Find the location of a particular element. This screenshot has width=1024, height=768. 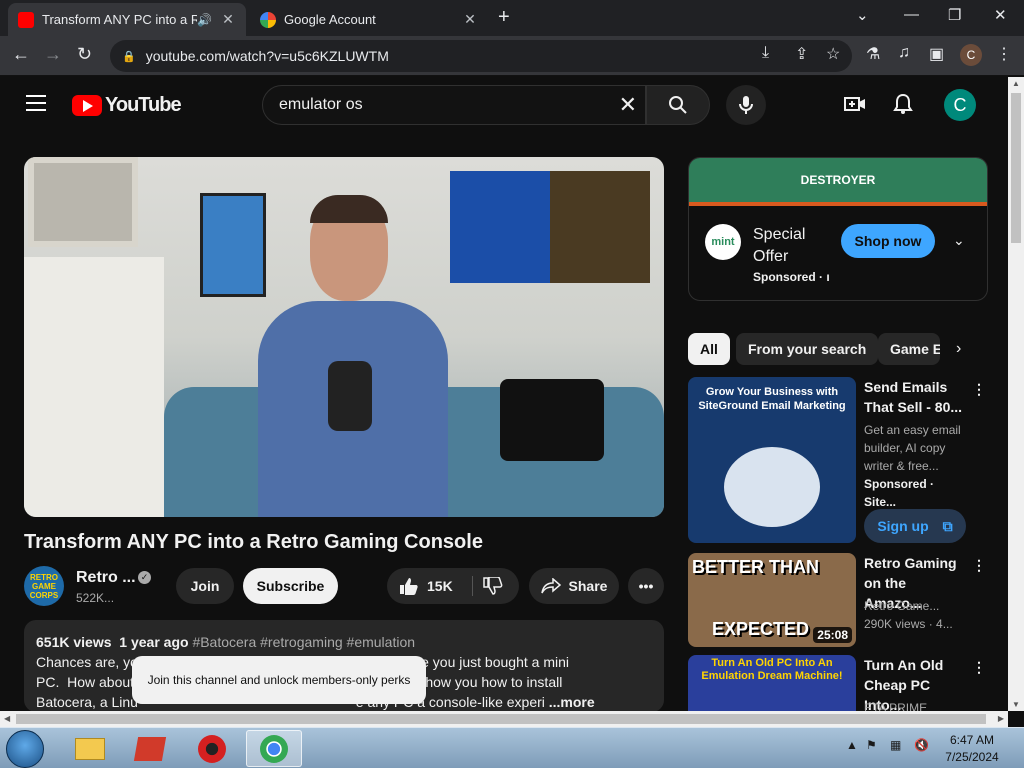

presenter-image is located at coordinates (358, 356).